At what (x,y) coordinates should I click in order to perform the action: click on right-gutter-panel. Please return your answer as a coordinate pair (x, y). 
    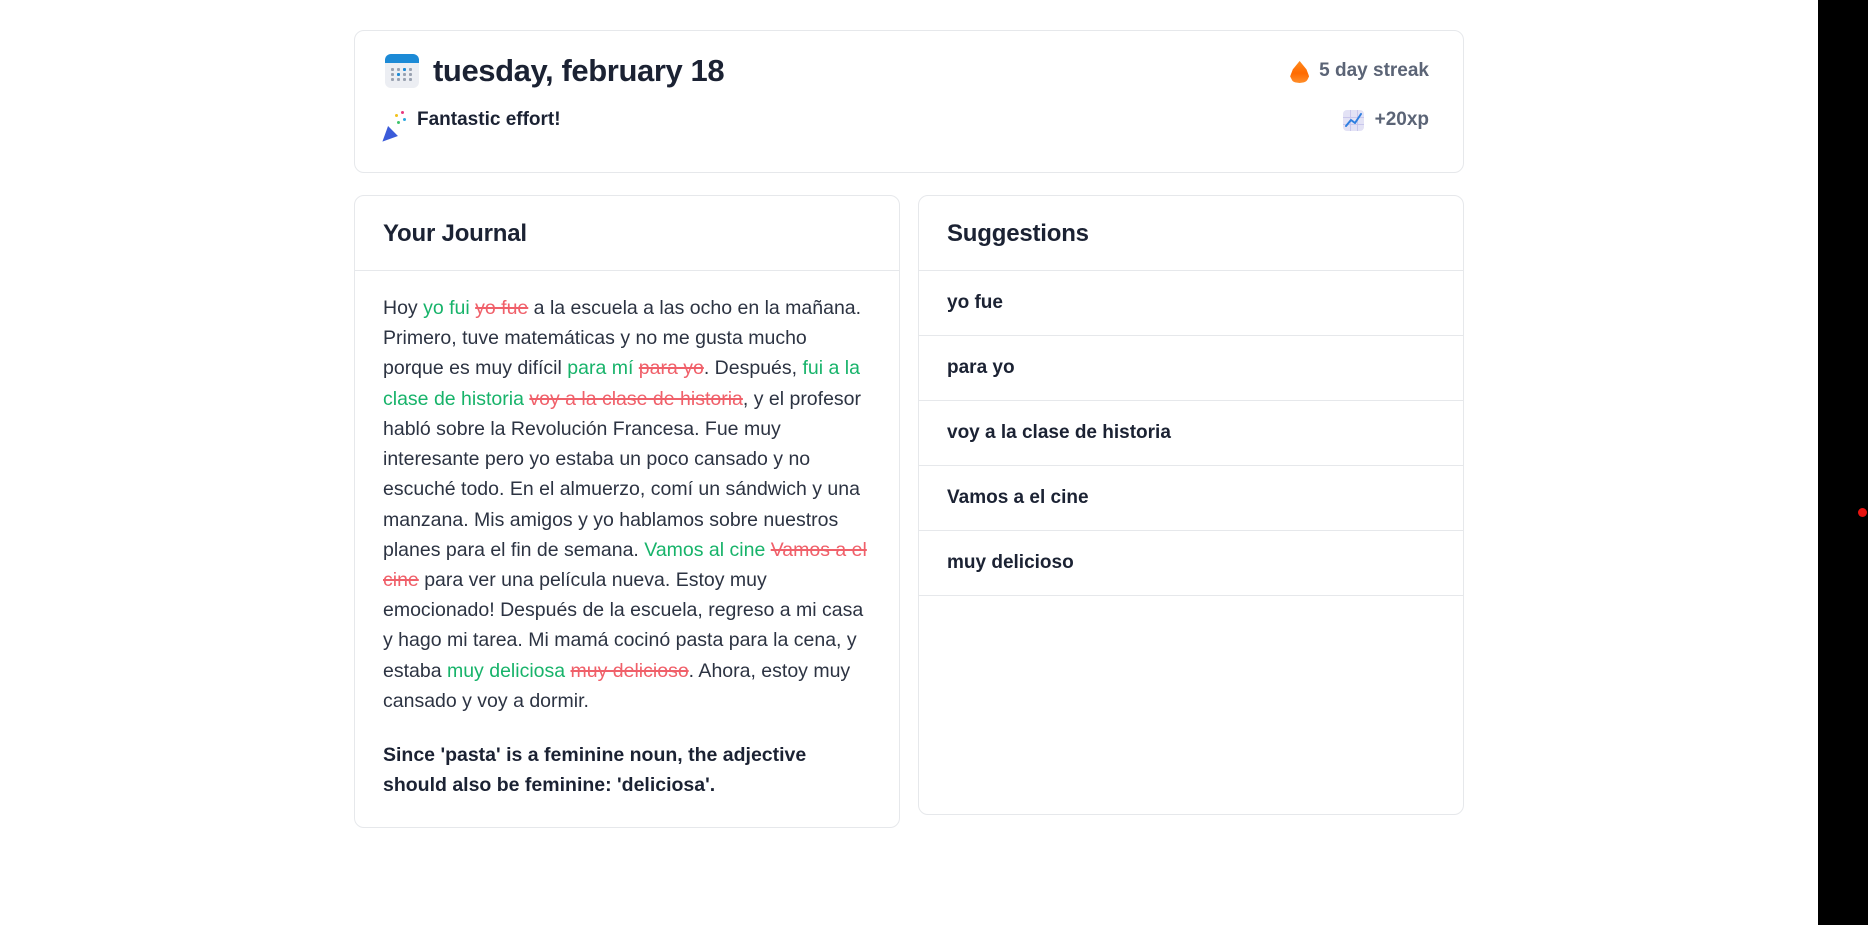
    Looking at the image, I should click on (1843, 462).